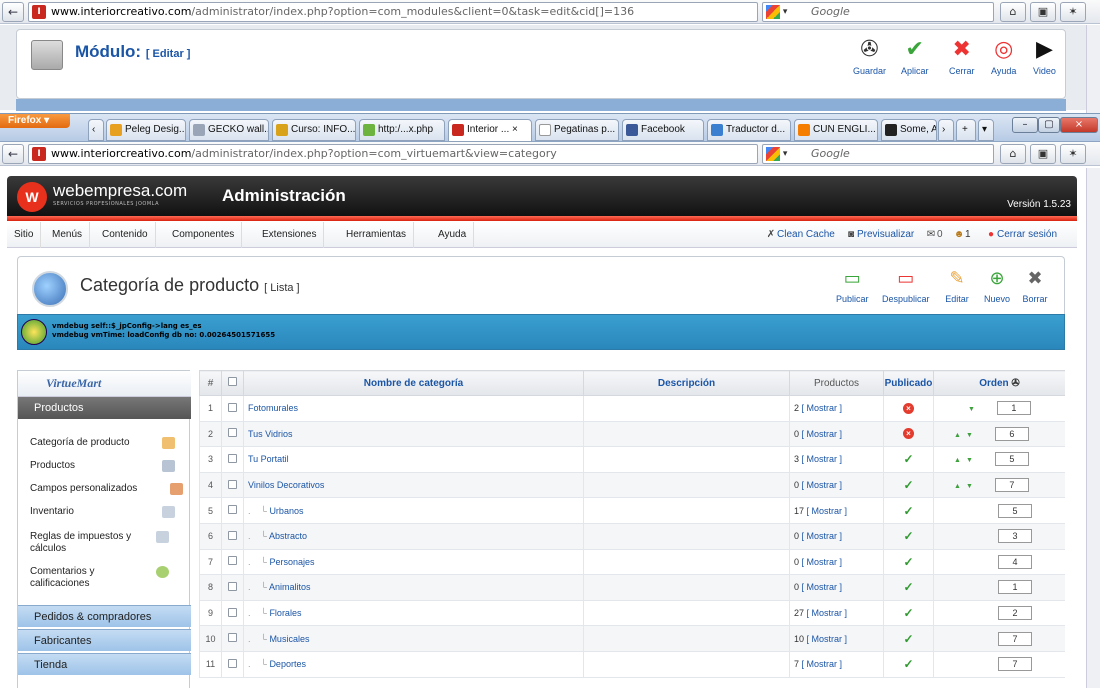  What do you see at coordinates (1015, 536) in the screenshot?
I see `order-input: 3` at bounding box center [1015, 536].